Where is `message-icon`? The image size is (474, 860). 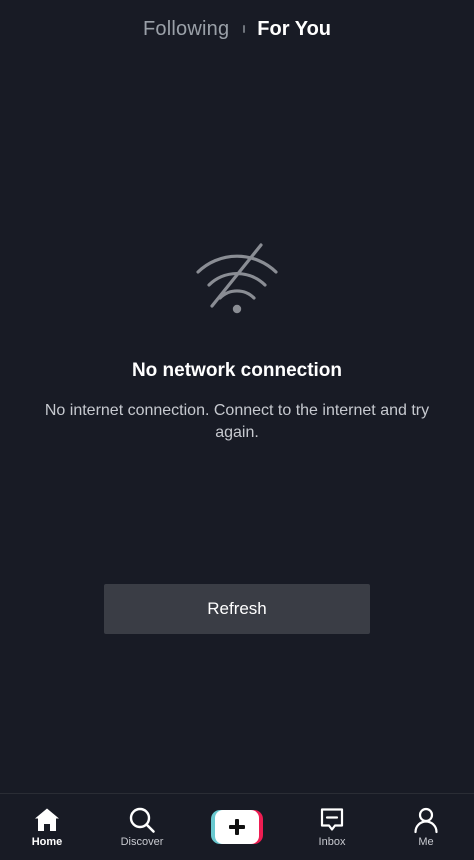 message-icon is located at coordinates (332, 819).